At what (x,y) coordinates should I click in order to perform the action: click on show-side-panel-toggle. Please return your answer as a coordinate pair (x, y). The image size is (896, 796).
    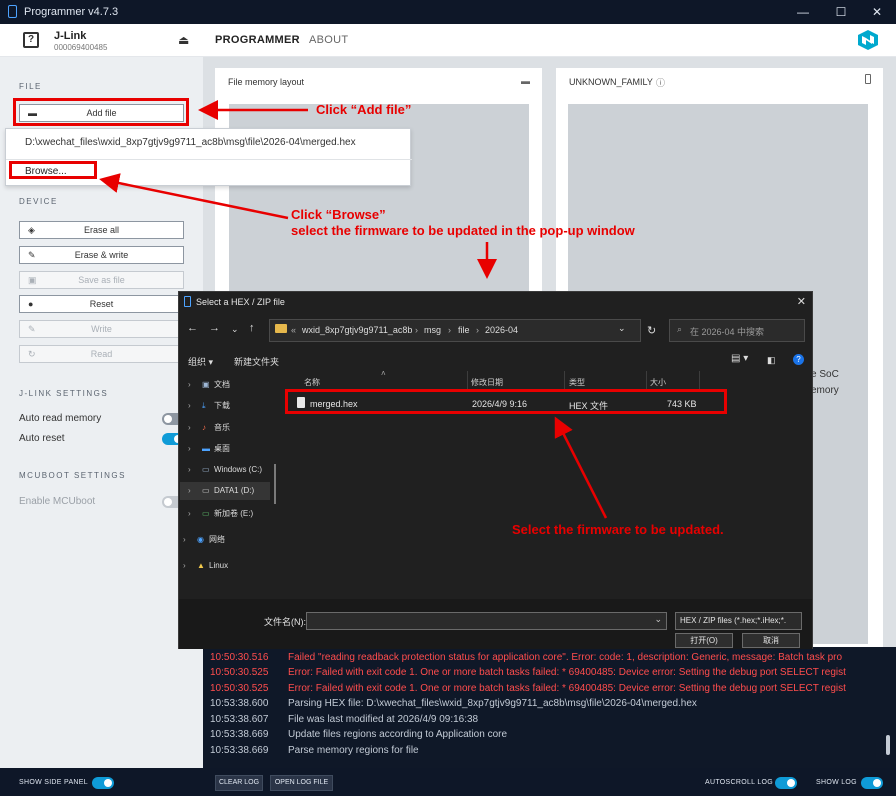
    Looking at the image, I should click on (103, 783).